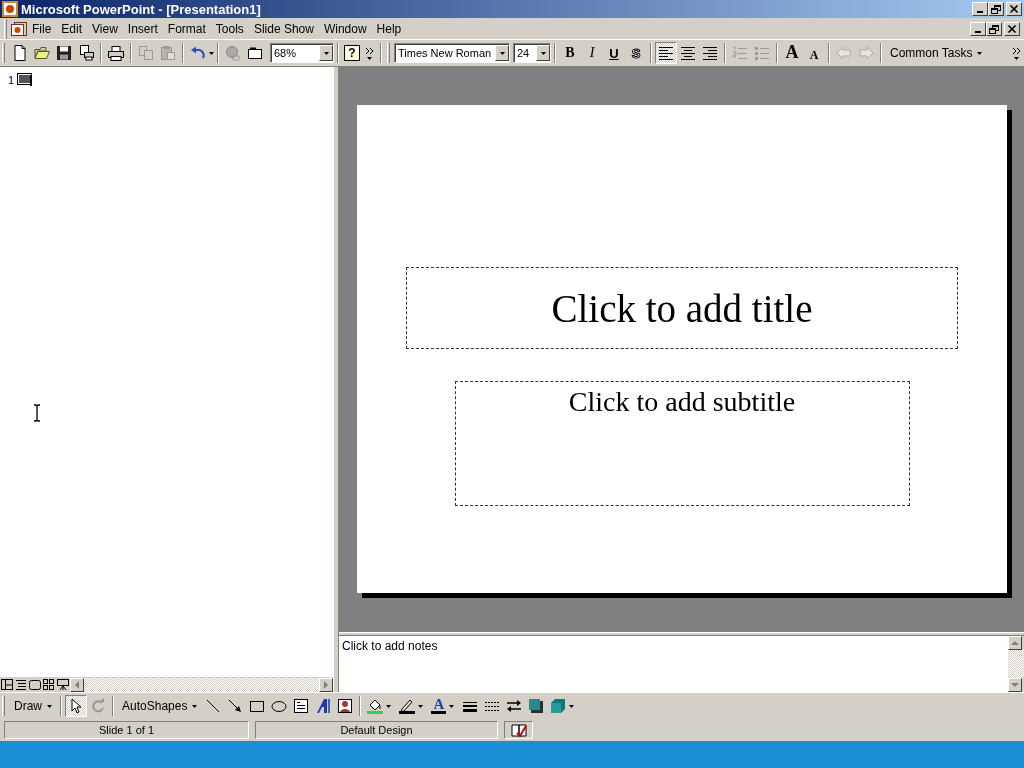 The width and height of the screenshot is (1024, 768). What do you see at coordinates (792, 53) in the screenshot?
I see `increase-font-size-button: A` at bounding box center [792, 53].